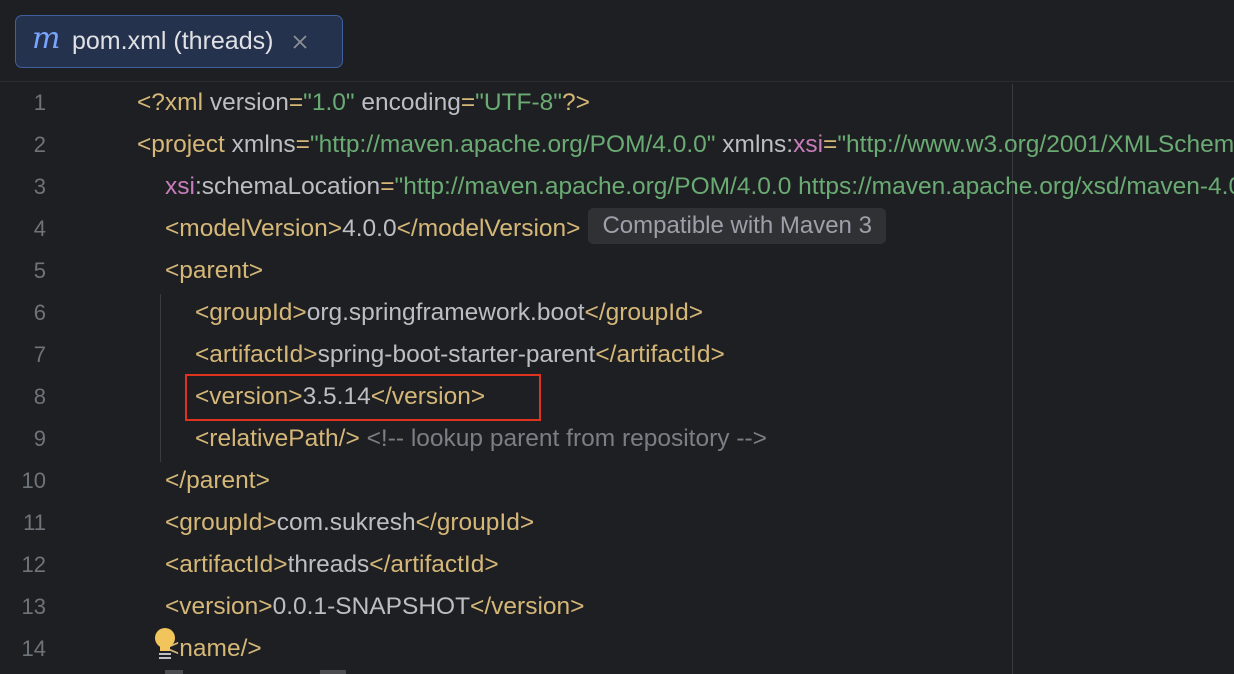  Describe the element at coordinates (346, 522) in the screenshot. I see `code-token: com.sukresh` at that location.